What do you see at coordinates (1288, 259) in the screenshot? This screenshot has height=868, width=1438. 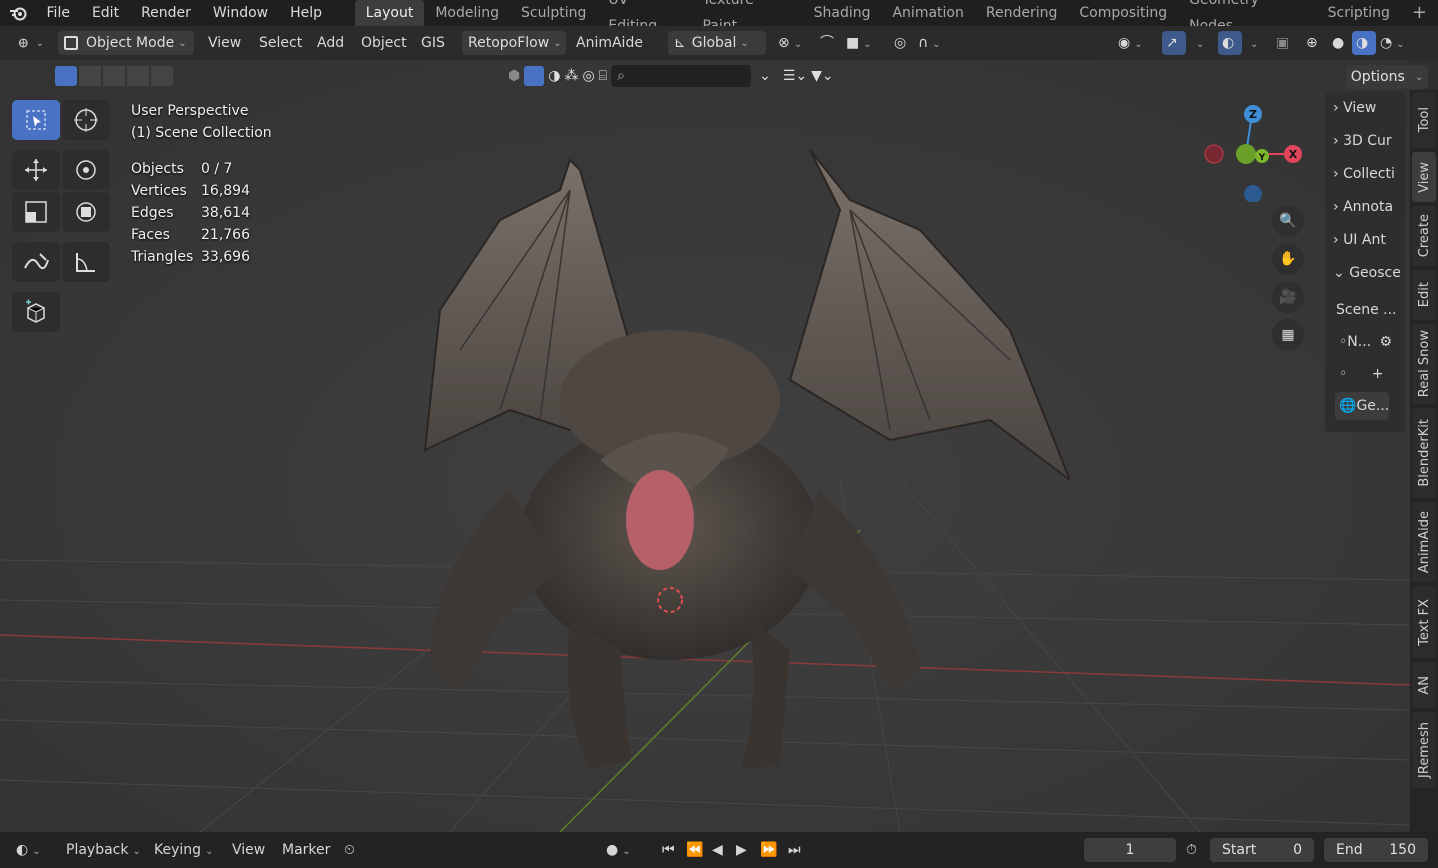 I see `pan-button: ✋` at bounding box center [1288, 259].